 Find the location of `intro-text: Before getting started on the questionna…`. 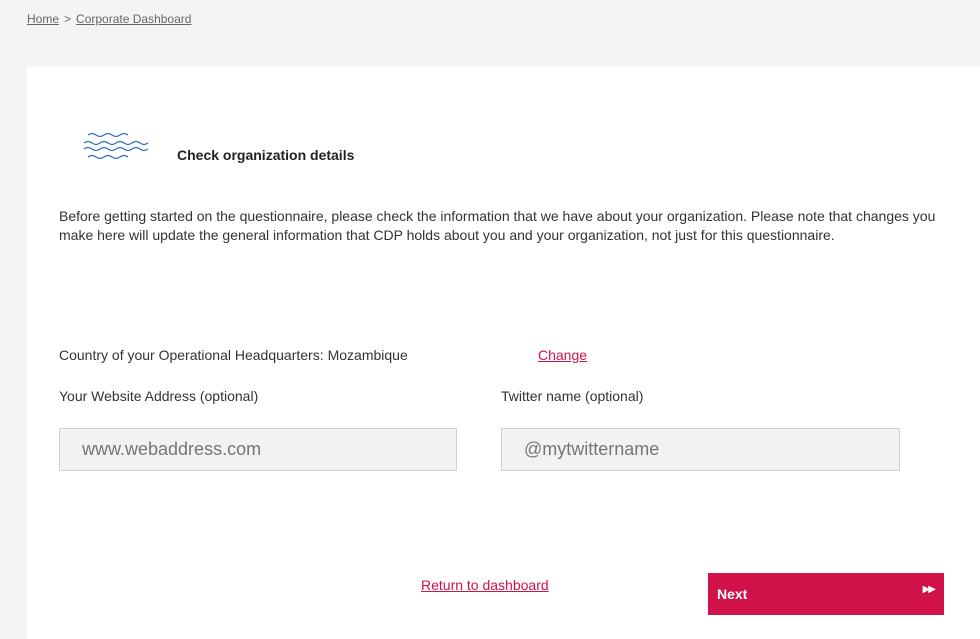

intro-text: Before getting started on the questionna… is located at coordinates (497, 225).